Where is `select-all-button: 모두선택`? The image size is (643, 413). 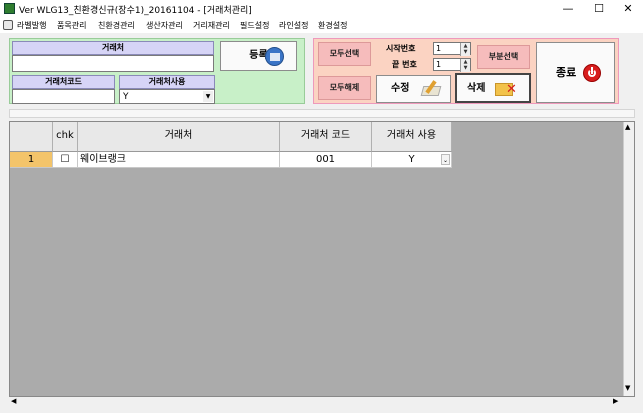 select-all-button: 모두선택 is located at coordinates (344, 54).